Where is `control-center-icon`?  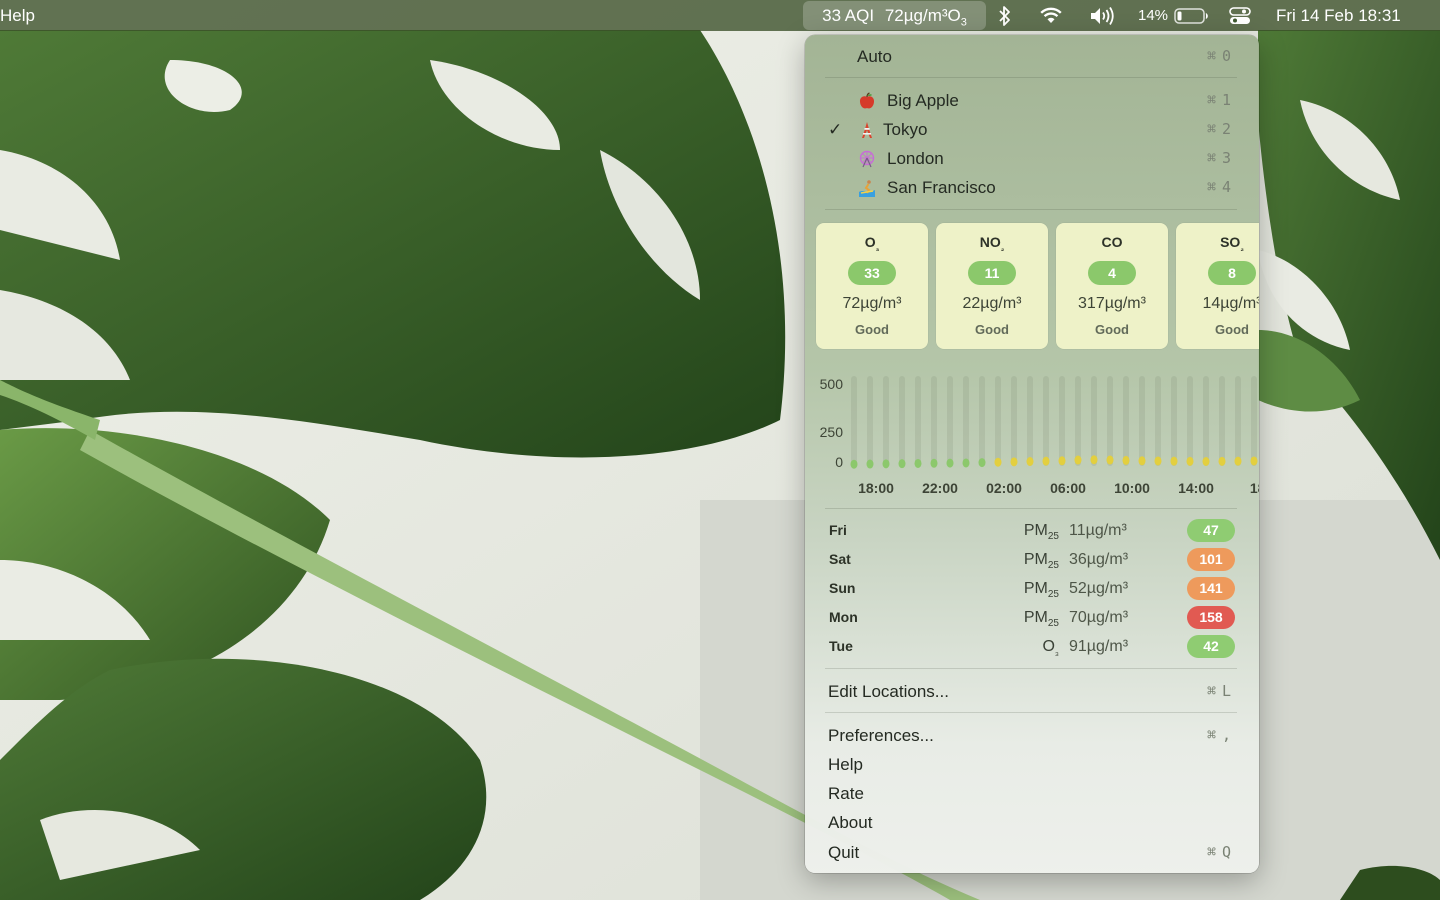
control-center-icon is located at coordinates (1240, 16).